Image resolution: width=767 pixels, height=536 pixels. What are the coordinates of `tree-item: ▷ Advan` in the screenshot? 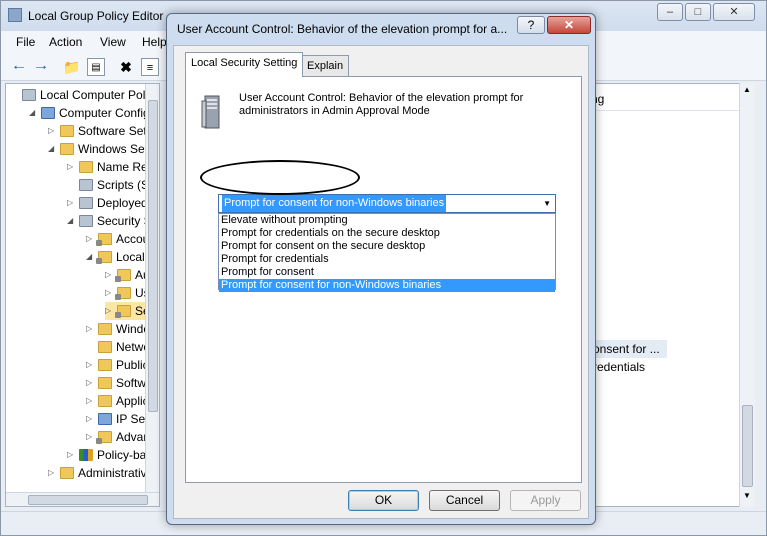 It's located at (118, 437).